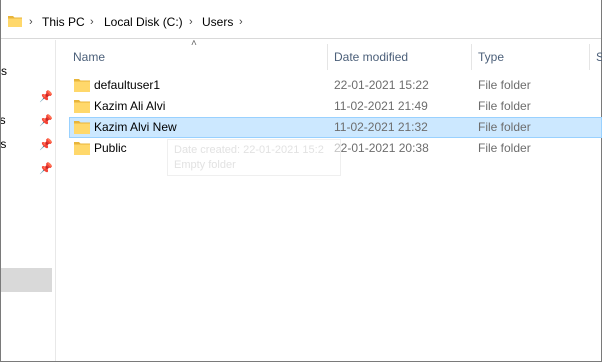  I want to click on file-name: defaultuser1, so click(127, 85).